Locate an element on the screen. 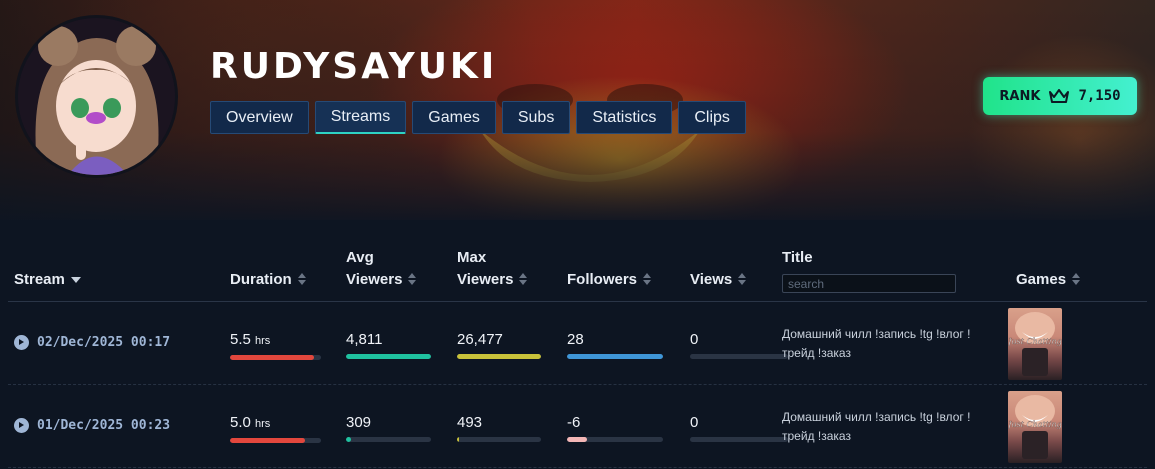 This screenshot has width=1155, height=469. header-followers-label: Followers is located at coordinates (602, 279).